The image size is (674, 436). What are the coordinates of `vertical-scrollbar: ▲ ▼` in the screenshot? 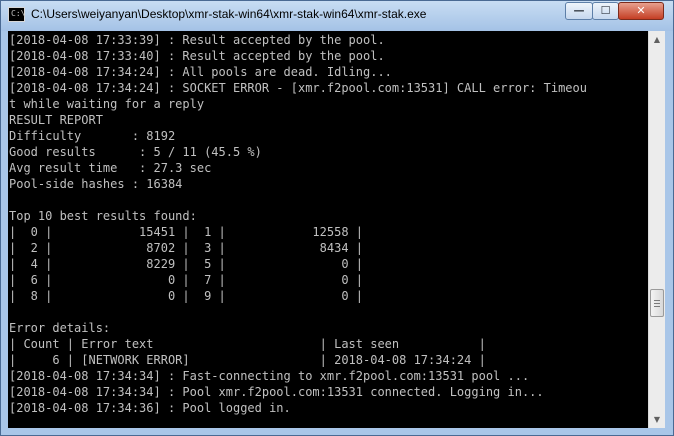 It's located at (656, 229).